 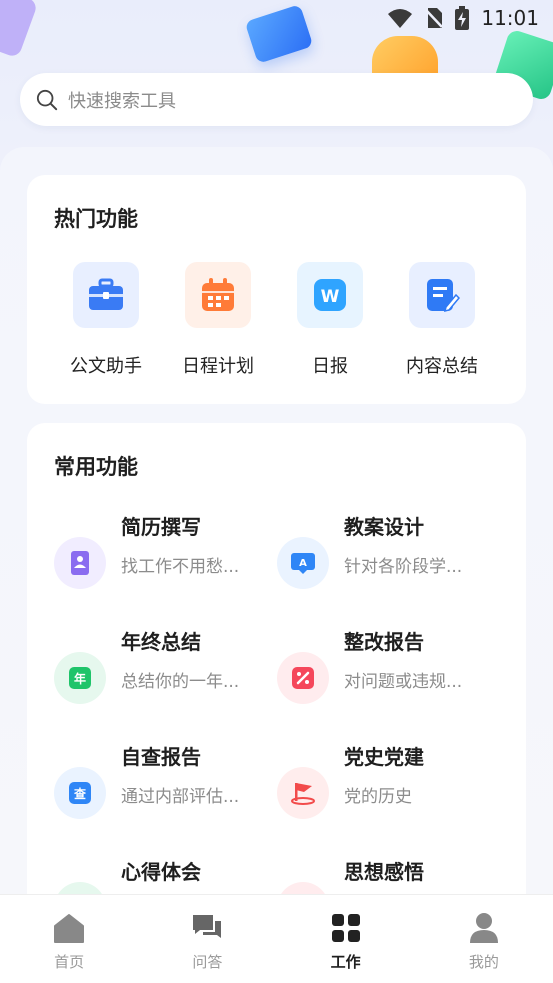 What do you see at coordinates (434, 18) in the screenshot?
I see `no-sim-icon` at bounding box center [434, 18].